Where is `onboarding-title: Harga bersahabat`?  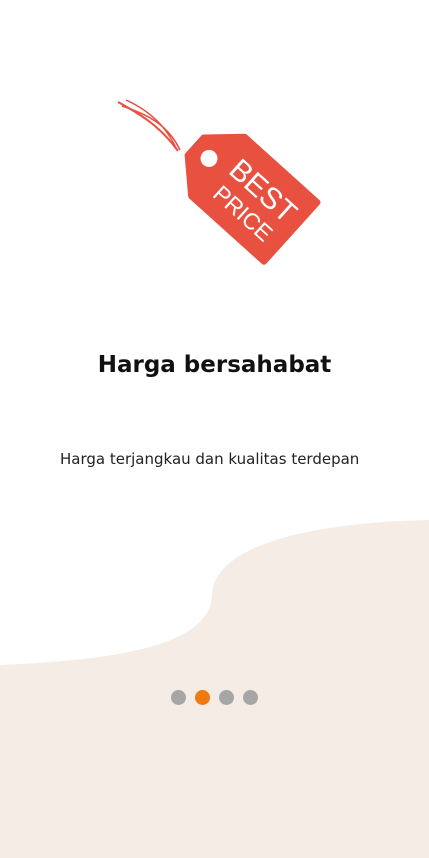 onboarding-title: Harga bersahabat is located at coordinates (214, 365).